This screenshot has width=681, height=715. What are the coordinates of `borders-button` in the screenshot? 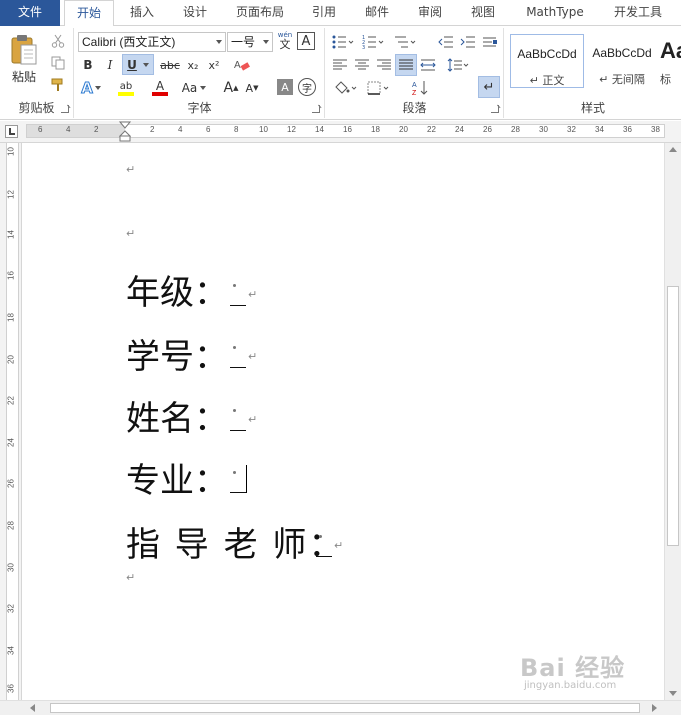 It's located at (379, 88).